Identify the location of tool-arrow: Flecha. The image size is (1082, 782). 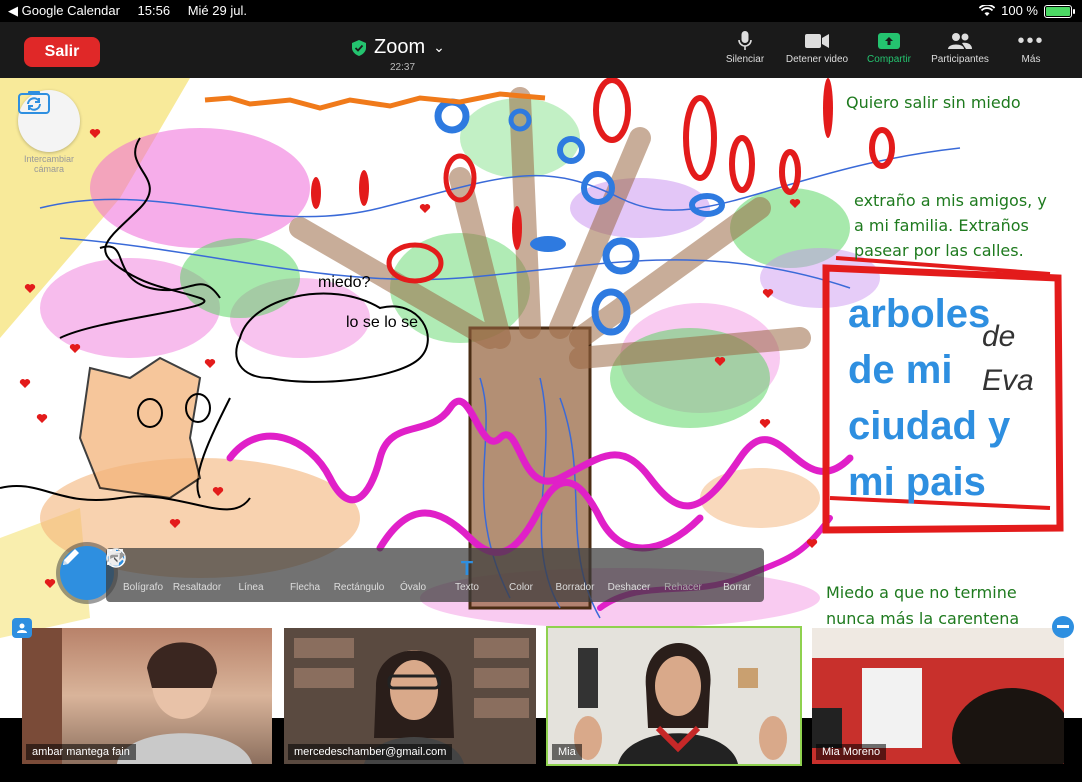
(219, 571).